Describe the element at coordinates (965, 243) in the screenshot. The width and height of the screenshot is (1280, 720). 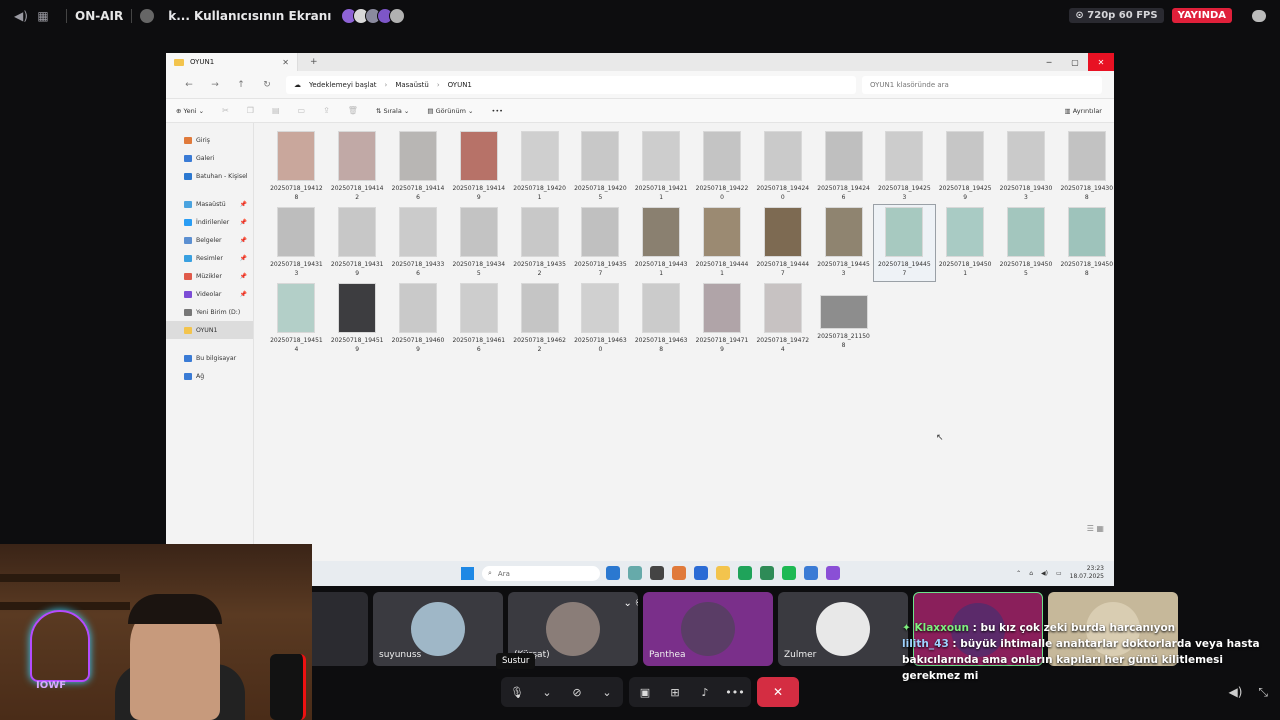
I see `file-item: 20250718_19450 1` at that location.